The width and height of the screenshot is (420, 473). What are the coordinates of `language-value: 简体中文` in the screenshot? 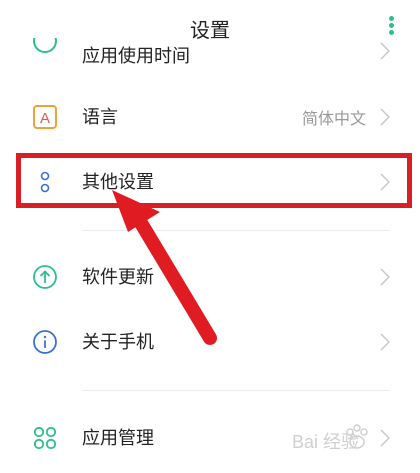 It's located at (333, 118).